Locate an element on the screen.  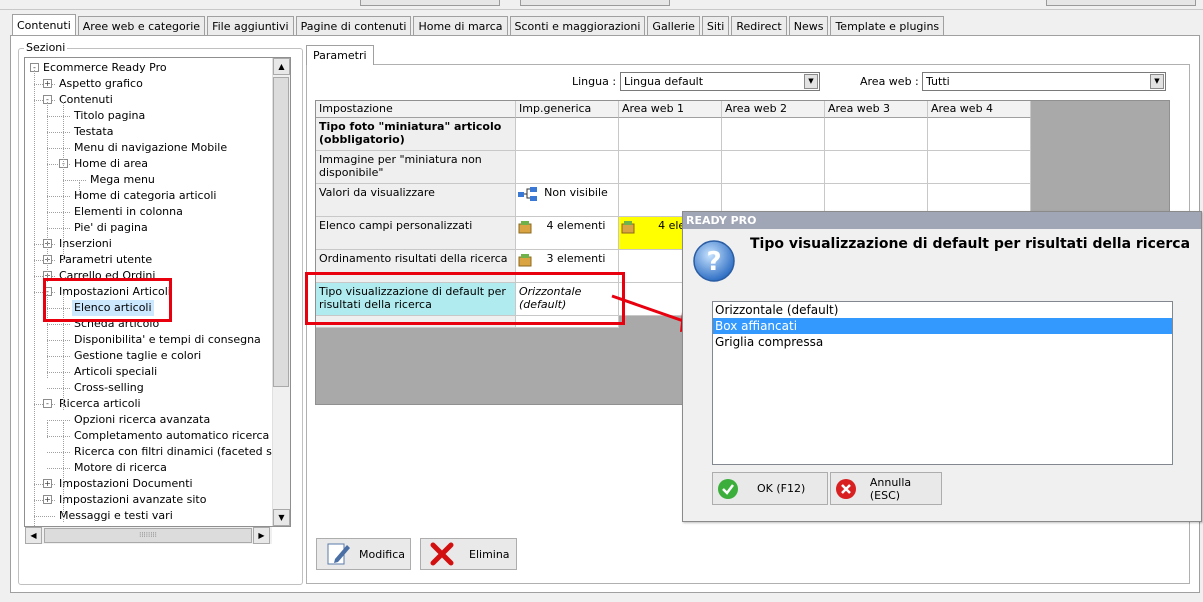
tab-template-e-plugins: Template e plugins is located at coordinates (887, 26).